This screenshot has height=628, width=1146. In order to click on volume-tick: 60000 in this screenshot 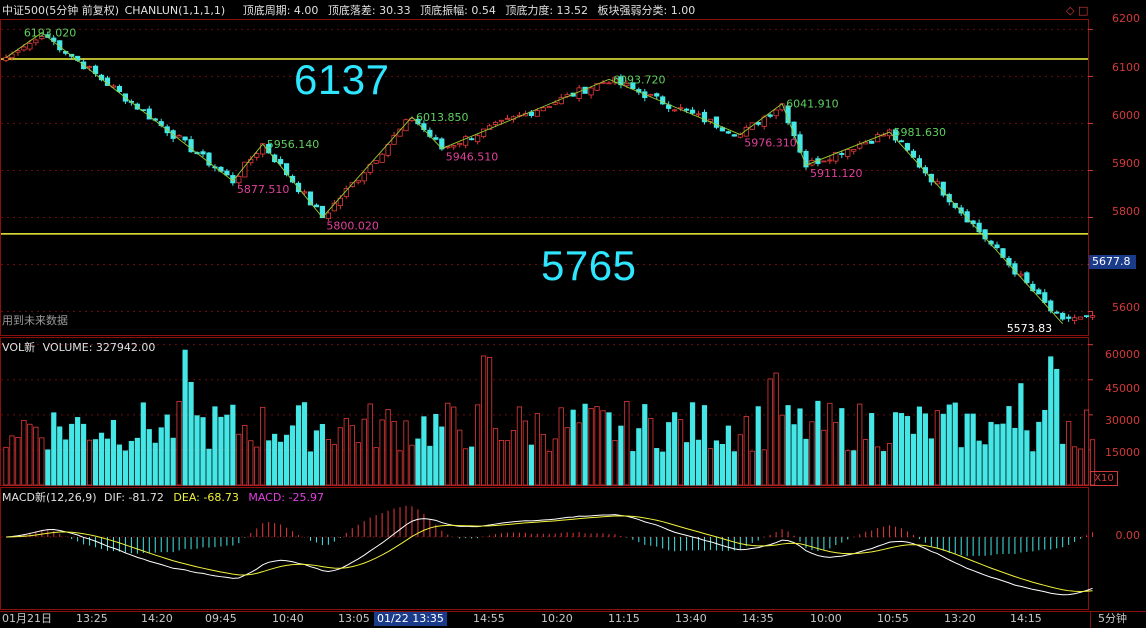, I will do `click(1122, 354)`.